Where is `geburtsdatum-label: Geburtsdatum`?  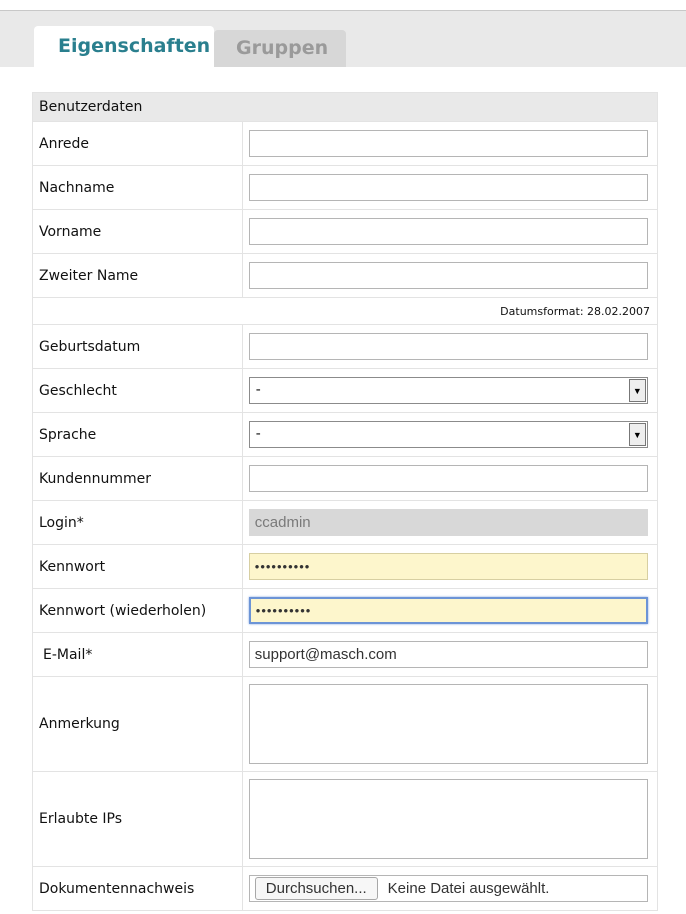 geburtsdatum-label: Geburtsdatum is located at coordinates (137, 346).